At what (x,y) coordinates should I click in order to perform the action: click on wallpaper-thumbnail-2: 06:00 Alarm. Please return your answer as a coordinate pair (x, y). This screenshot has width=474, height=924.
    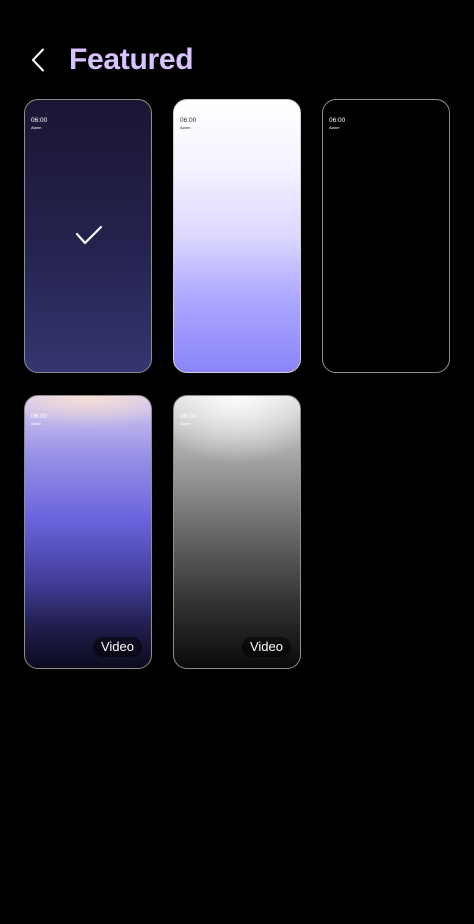
    Looking at the image, I should click on (237, 236).